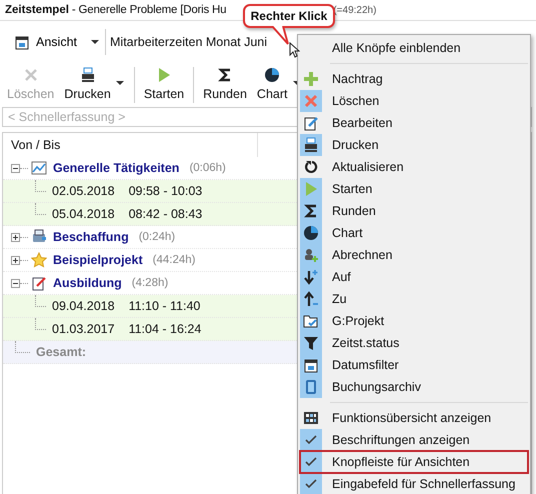  I want to click on entry-time: 11:04 - 16:24, so click(165, 329).